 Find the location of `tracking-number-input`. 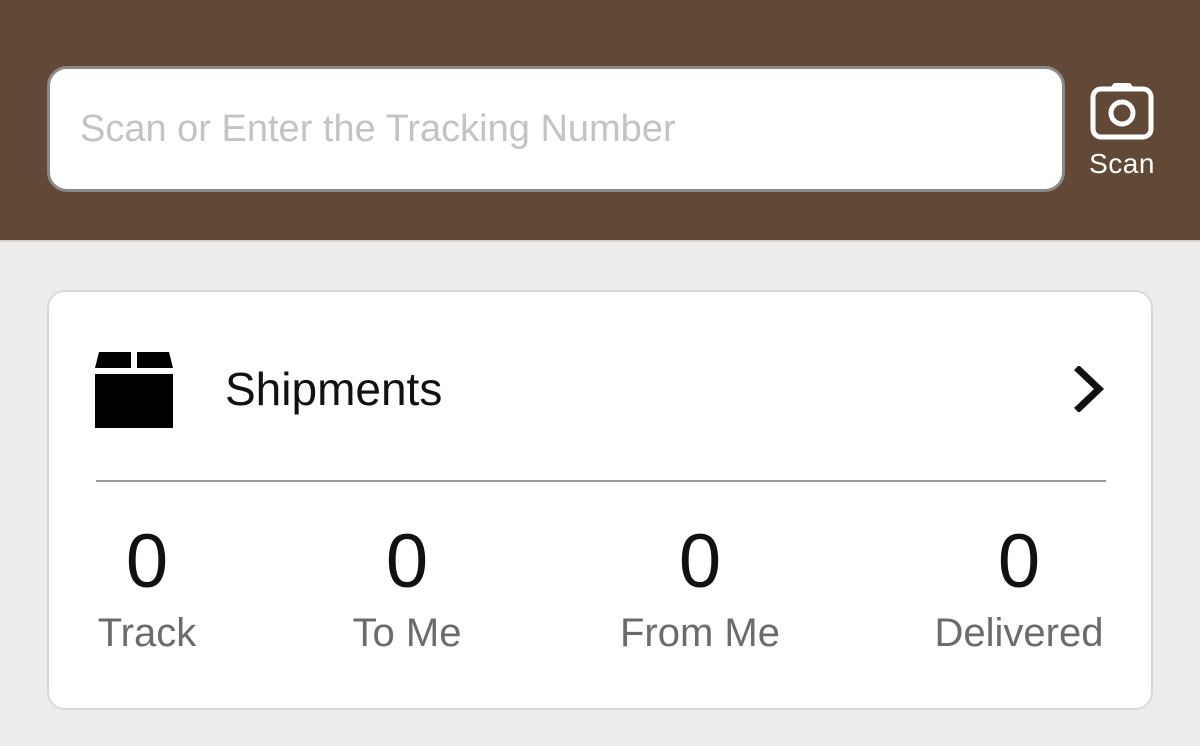

tracking-number-input is located at coordinates (556, 129).